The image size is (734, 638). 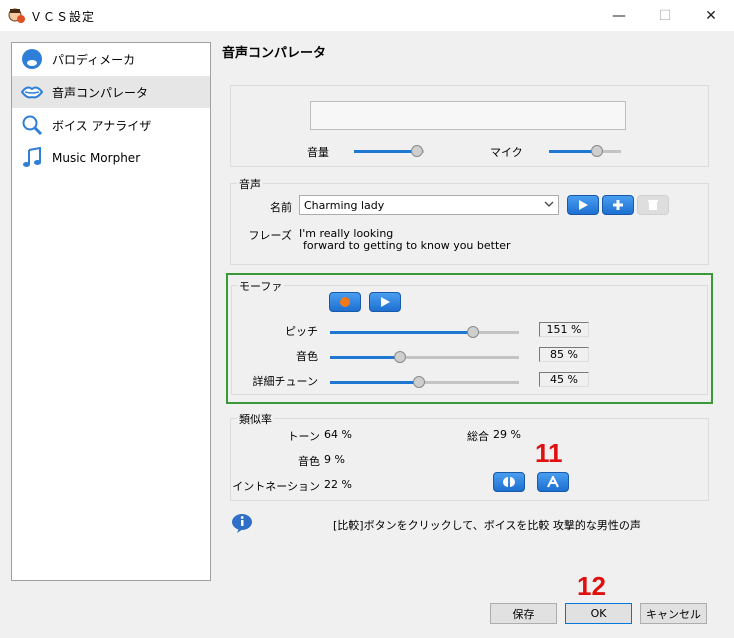 I want to click on window-title: ＶＣＳ設定, so click(x=63, y=17).